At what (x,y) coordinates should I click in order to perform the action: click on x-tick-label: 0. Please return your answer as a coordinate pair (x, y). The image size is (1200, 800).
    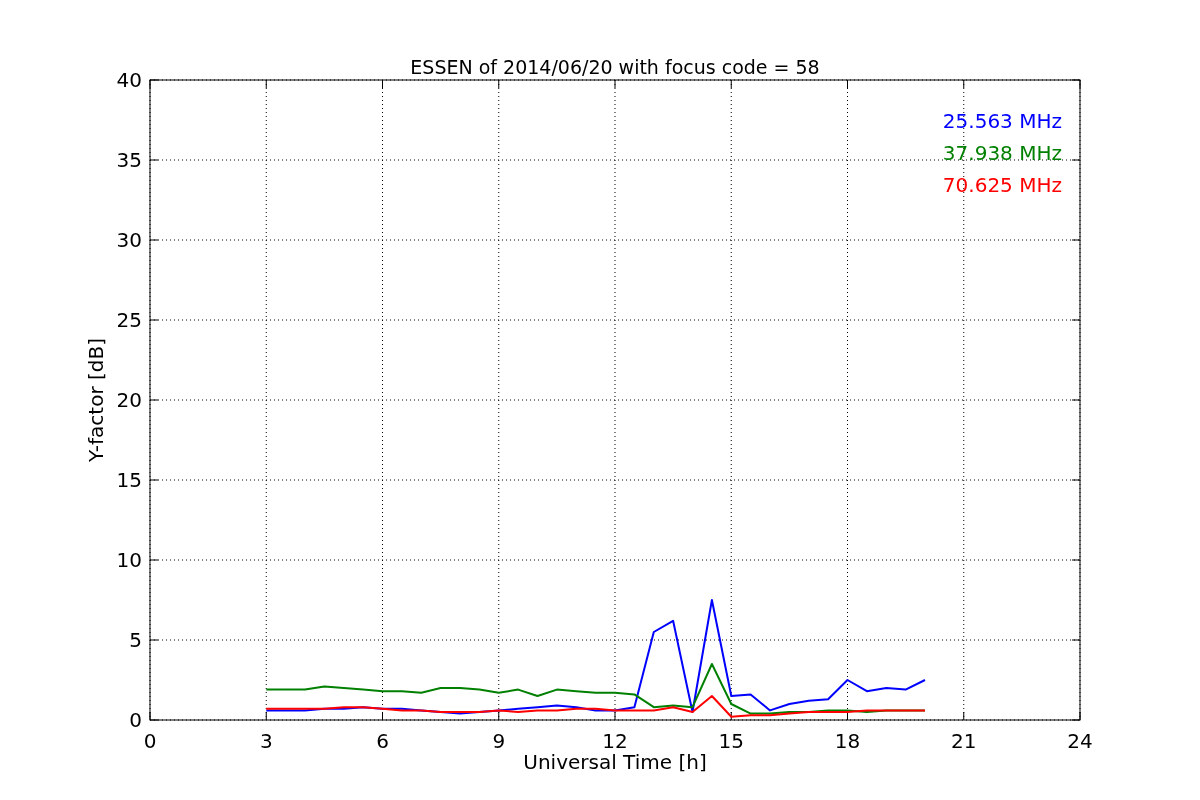
    Looking at the image, I should click on (150, 741).